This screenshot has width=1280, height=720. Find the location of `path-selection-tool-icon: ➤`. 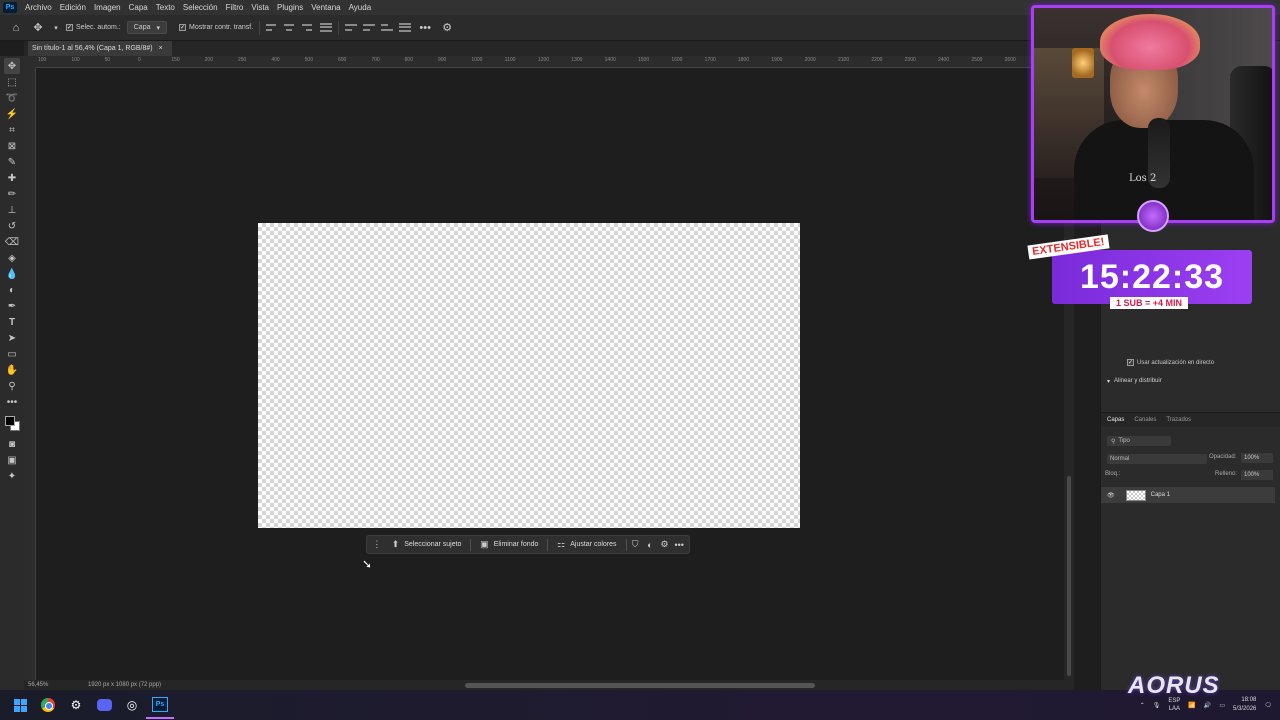

path-selection-tool-icon: ➤ is located at coordinates (12, 338).